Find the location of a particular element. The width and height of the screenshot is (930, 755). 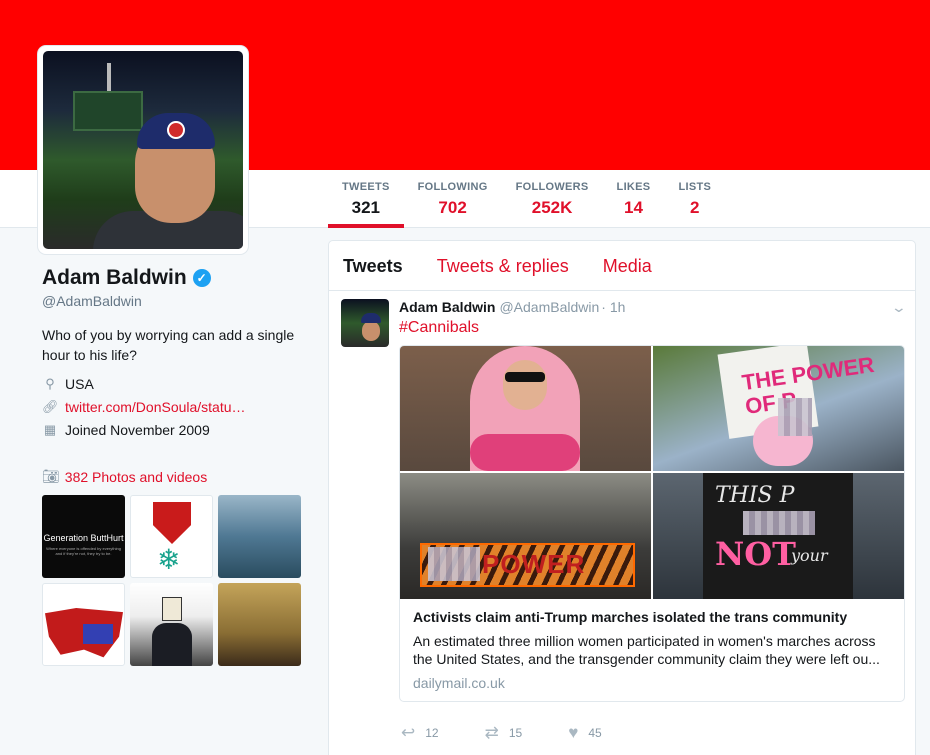

profile-avatar is located at coordinates (143, 150).